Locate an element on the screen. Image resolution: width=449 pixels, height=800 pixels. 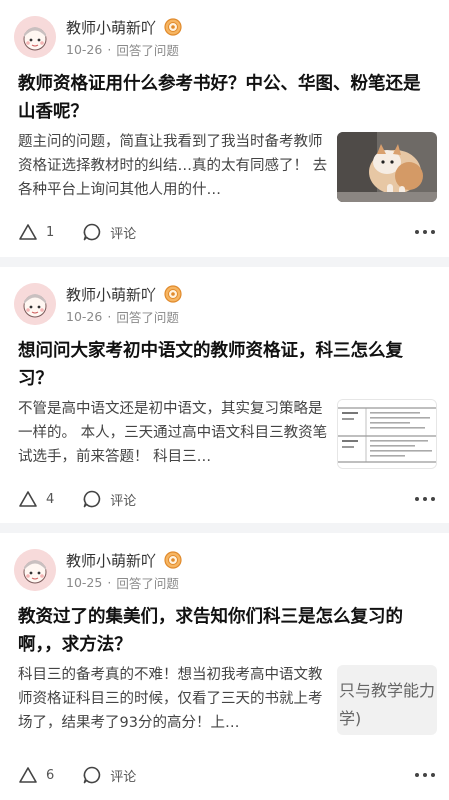
like-button: 6 is located at coordinates (36, 775).